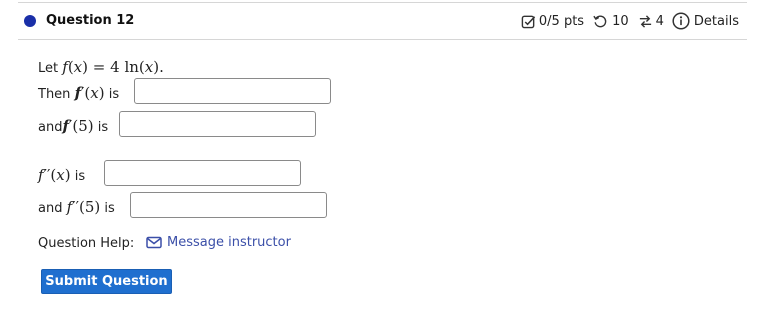 The image size is (779, 310). What do you see at coordinates (30, 21) in the screenshot?
I see `question-status-dot` at bounding box center [30, 21].